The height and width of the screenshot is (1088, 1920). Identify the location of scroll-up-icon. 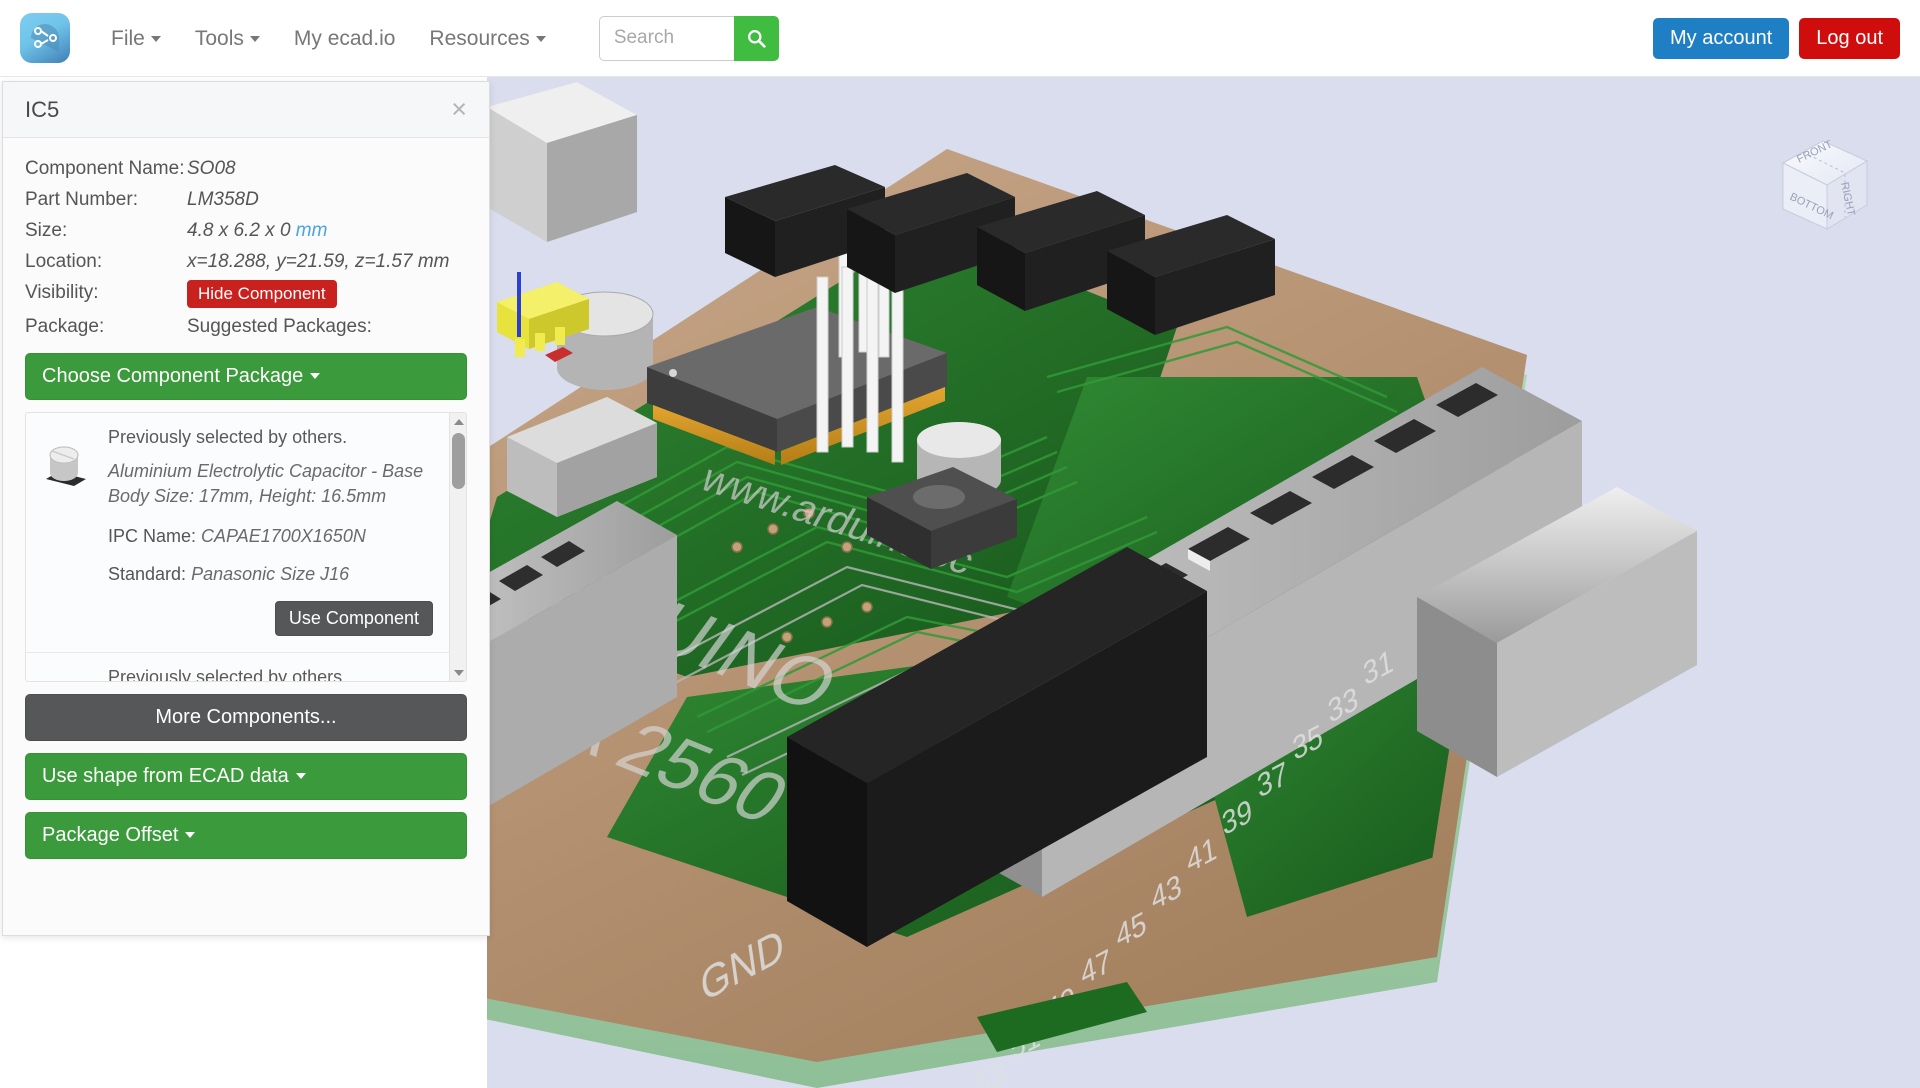
(458, 421).